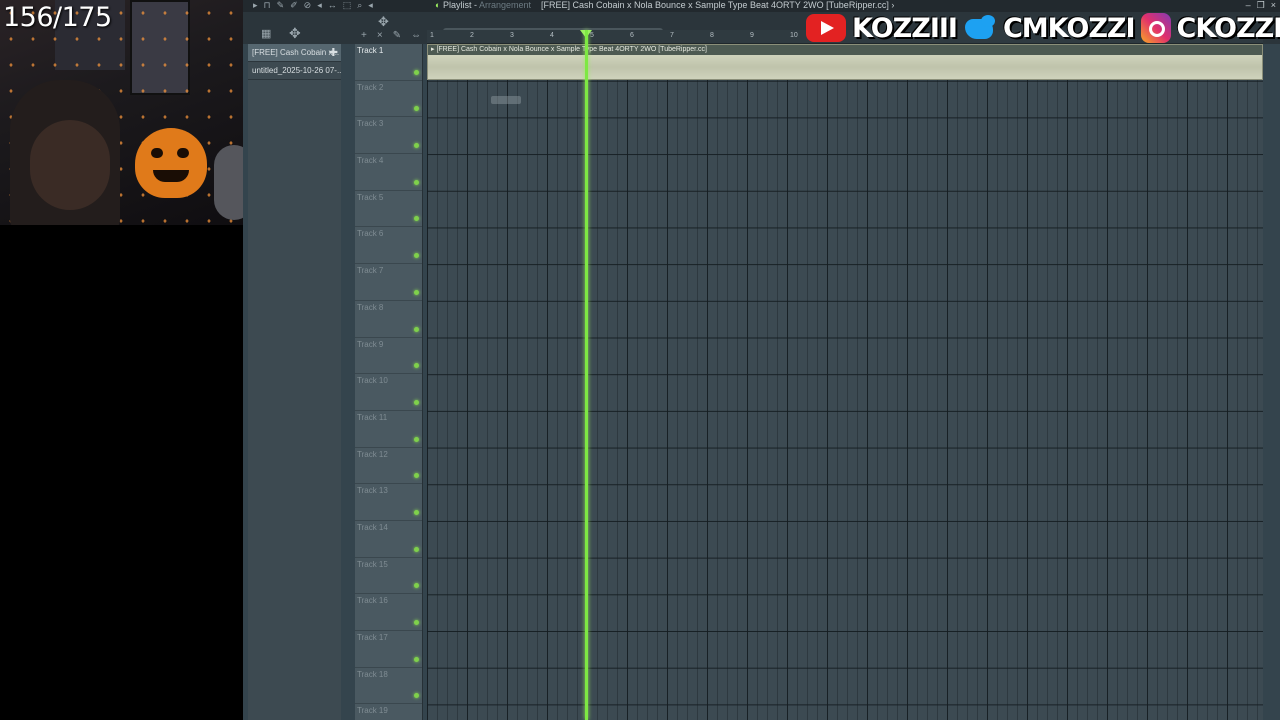  Describe the element at coordinates (171, 163) in the screenshot. I see `pumpkin-decoration` at that location.